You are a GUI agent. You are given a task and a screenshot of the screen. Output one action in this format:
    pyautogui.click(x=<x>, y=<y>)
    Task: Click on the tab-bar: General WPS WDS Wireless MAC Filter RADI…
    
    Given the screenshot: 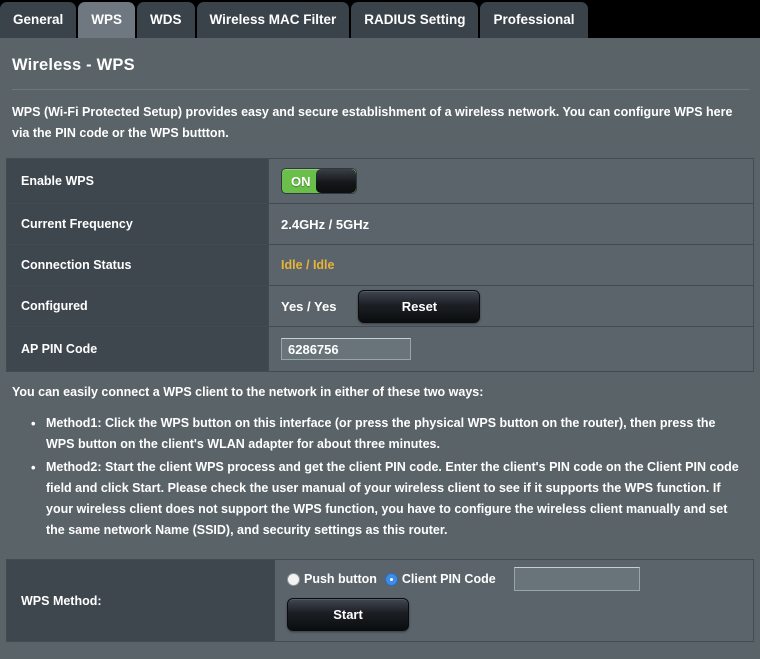 What is the action you would take?
    pyautogui.click(x=380, y=19)
    